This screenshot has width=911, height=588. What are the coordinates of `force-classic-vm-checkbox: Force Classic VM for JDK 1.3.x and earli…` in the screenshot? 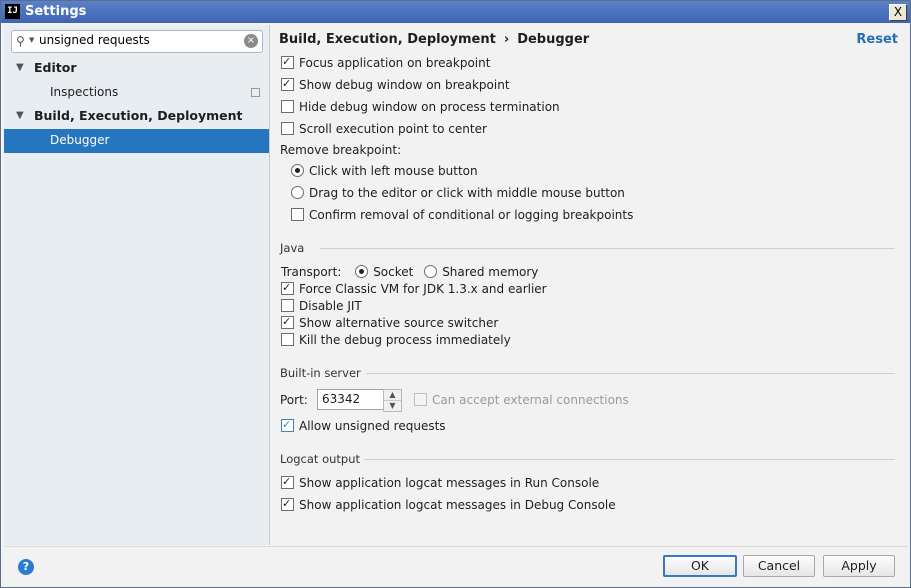 It's located at (414, 288).